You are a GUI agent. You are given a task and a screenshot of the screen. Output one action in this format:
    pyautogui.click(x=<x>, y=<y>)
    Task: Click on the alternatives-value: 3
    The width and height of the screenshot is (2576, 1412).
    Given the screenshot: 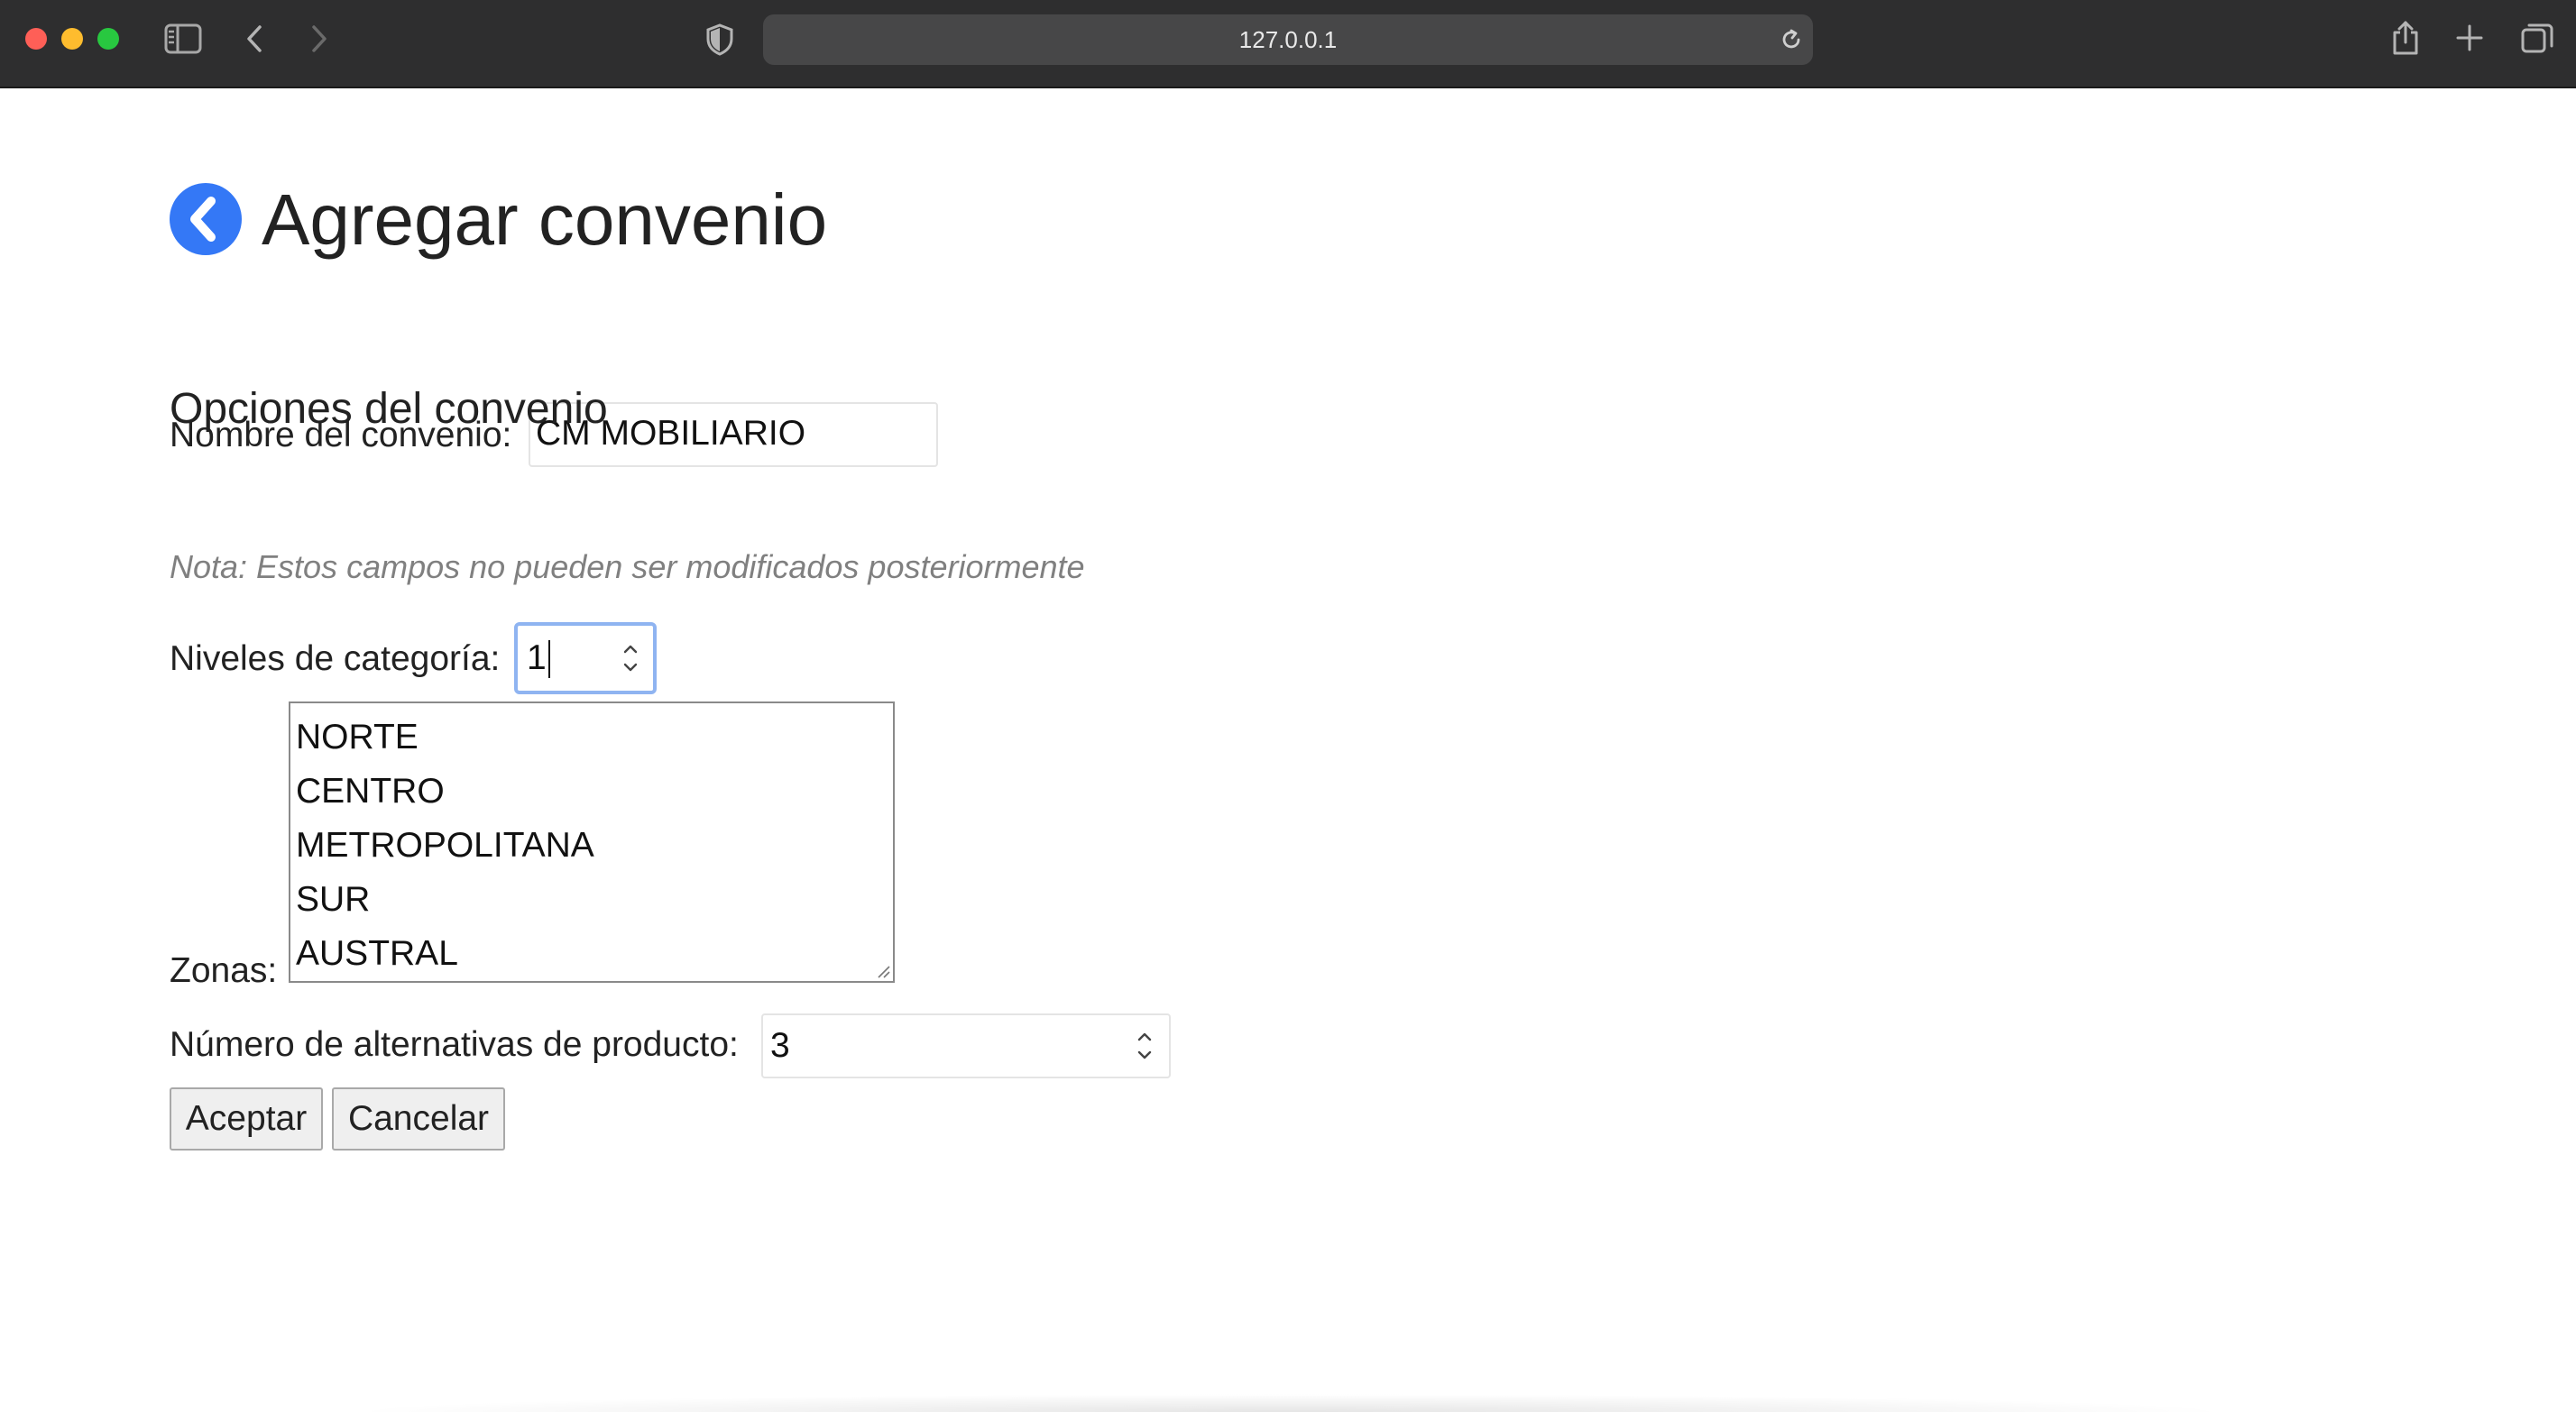 What is the action you would take?
    pyautogui.click(x=780, y=1045)
    